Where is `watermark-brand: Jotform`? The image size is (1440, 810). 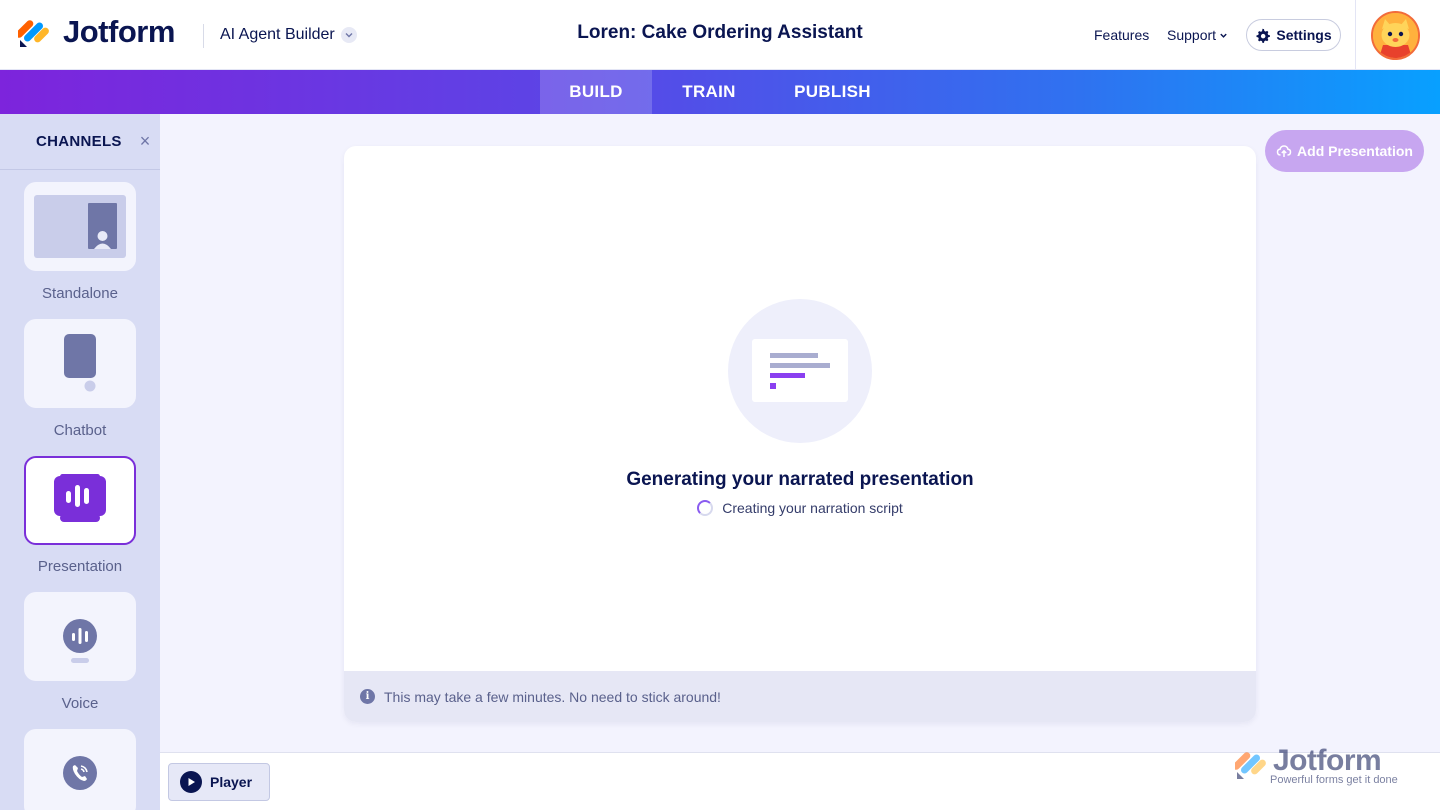 watermark-brand: Jotform is located at coordinates (1327, 760).